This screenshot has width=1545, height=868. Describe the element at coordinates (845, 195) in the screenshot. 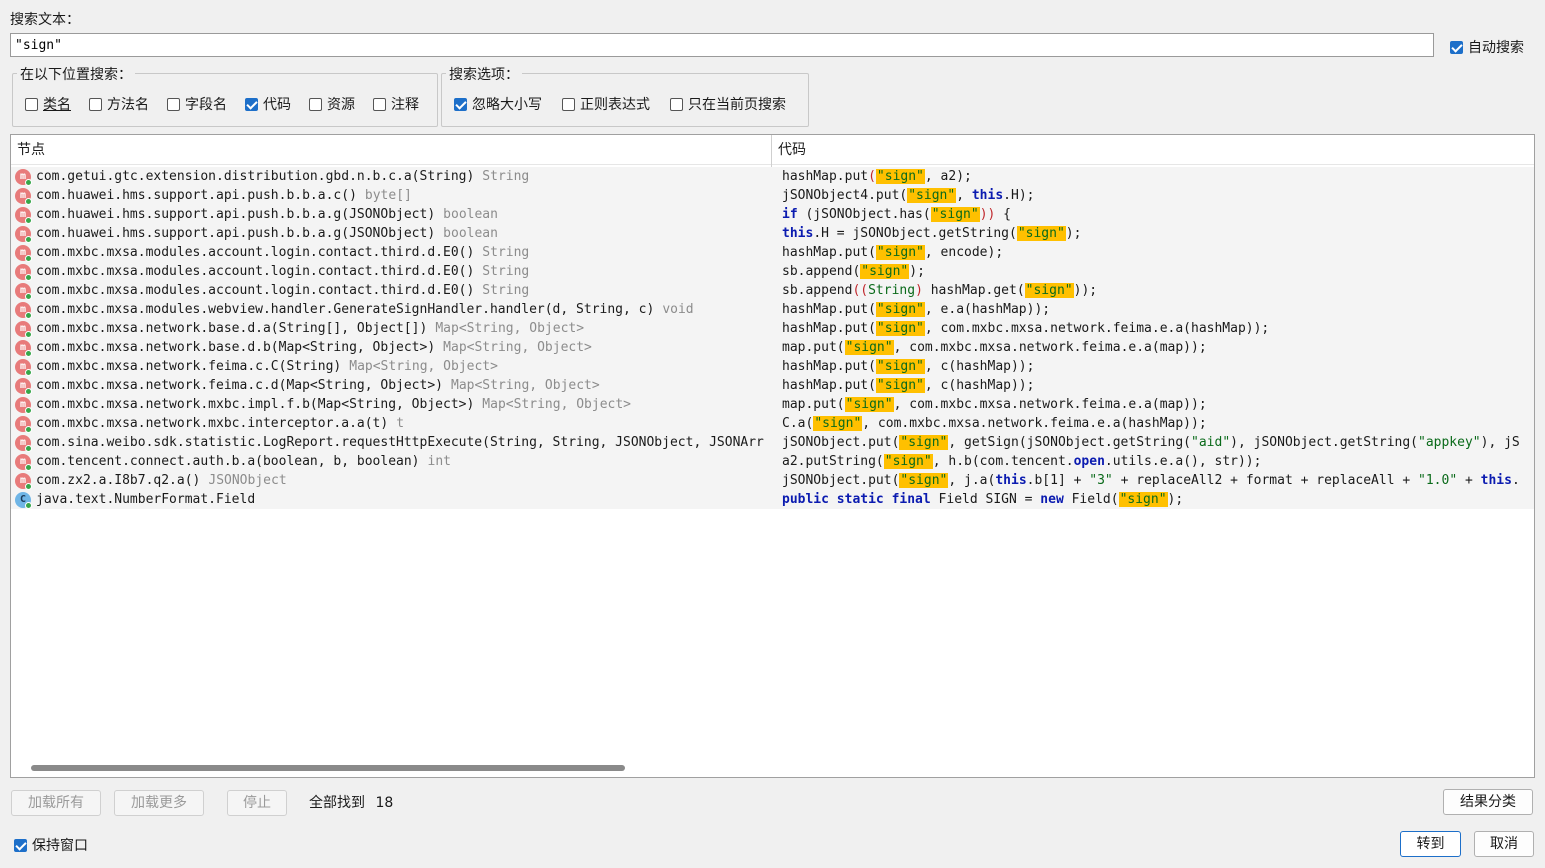

I see `code-token: jSONObject4.put(` at that location.